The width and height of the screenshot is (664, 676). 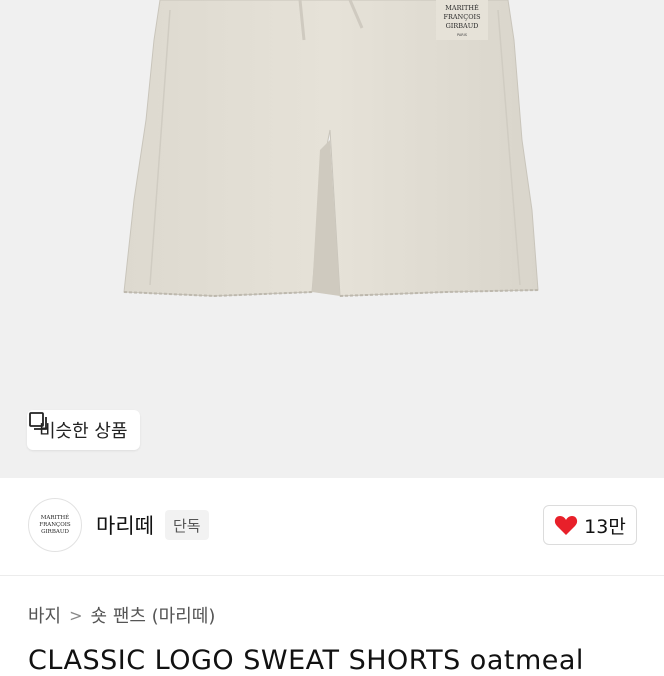 I want to click on like-button: 13만, so click(x=590, y=525).